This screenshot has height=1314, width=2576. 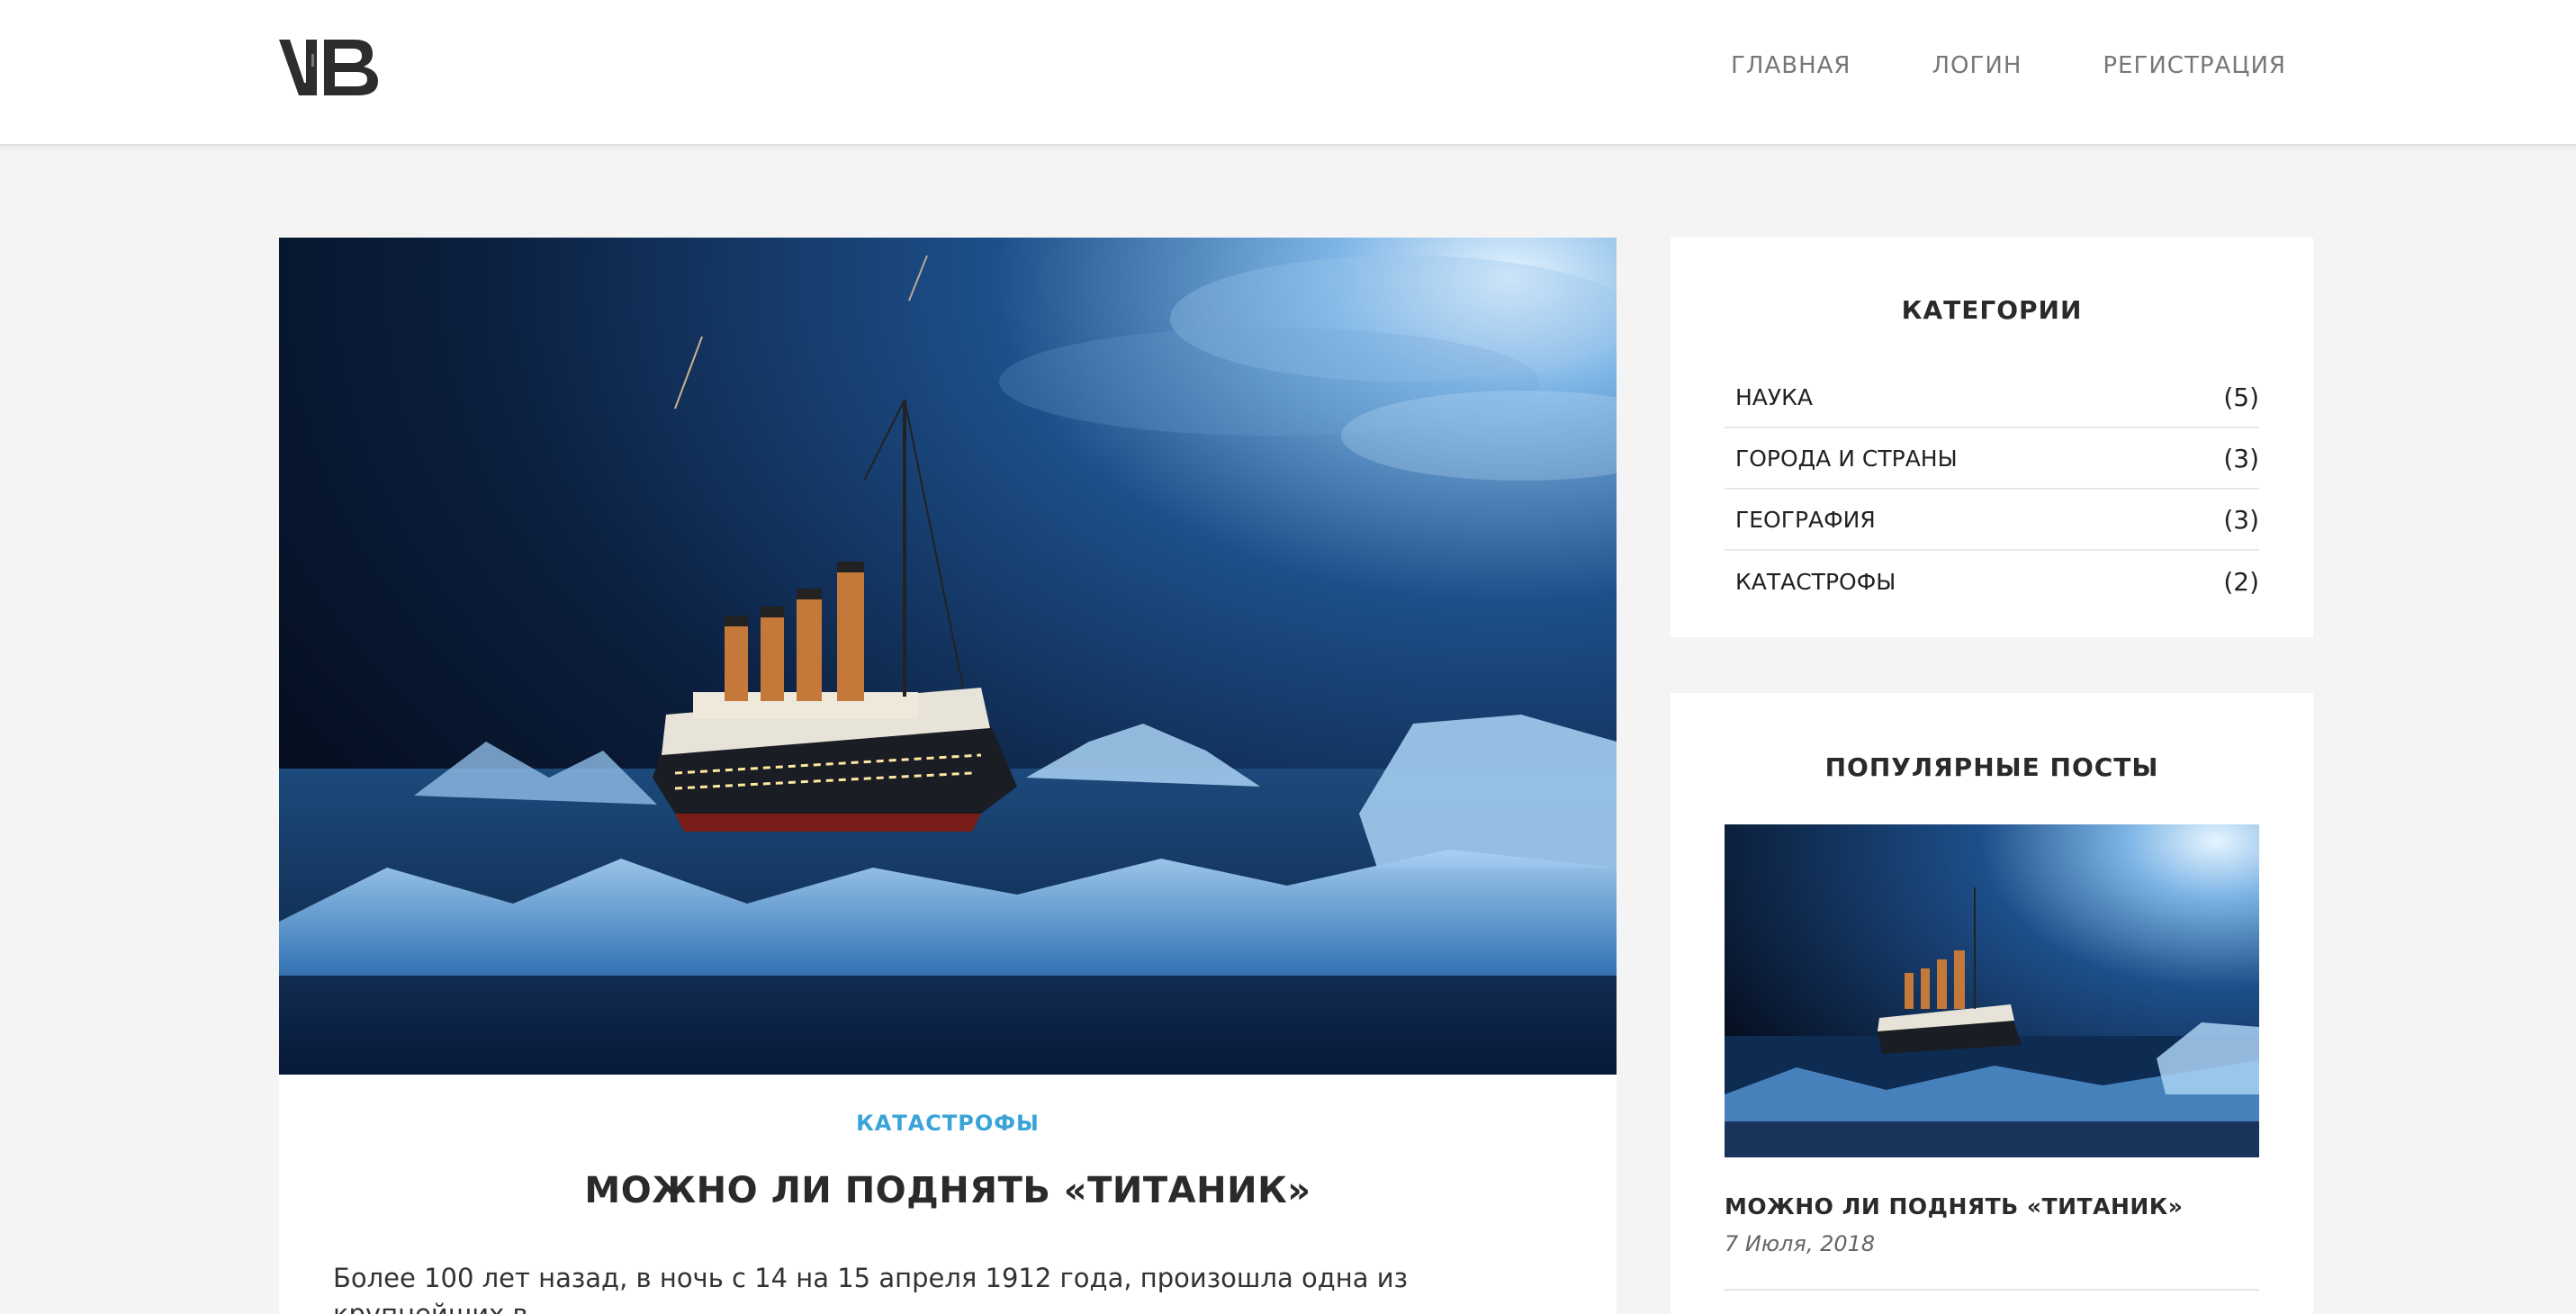 What do you see at coordinates (1992, 397) in the screenshot?
I see `category-item-science: НАУКА (5)` at bounding box center [1992, 397].